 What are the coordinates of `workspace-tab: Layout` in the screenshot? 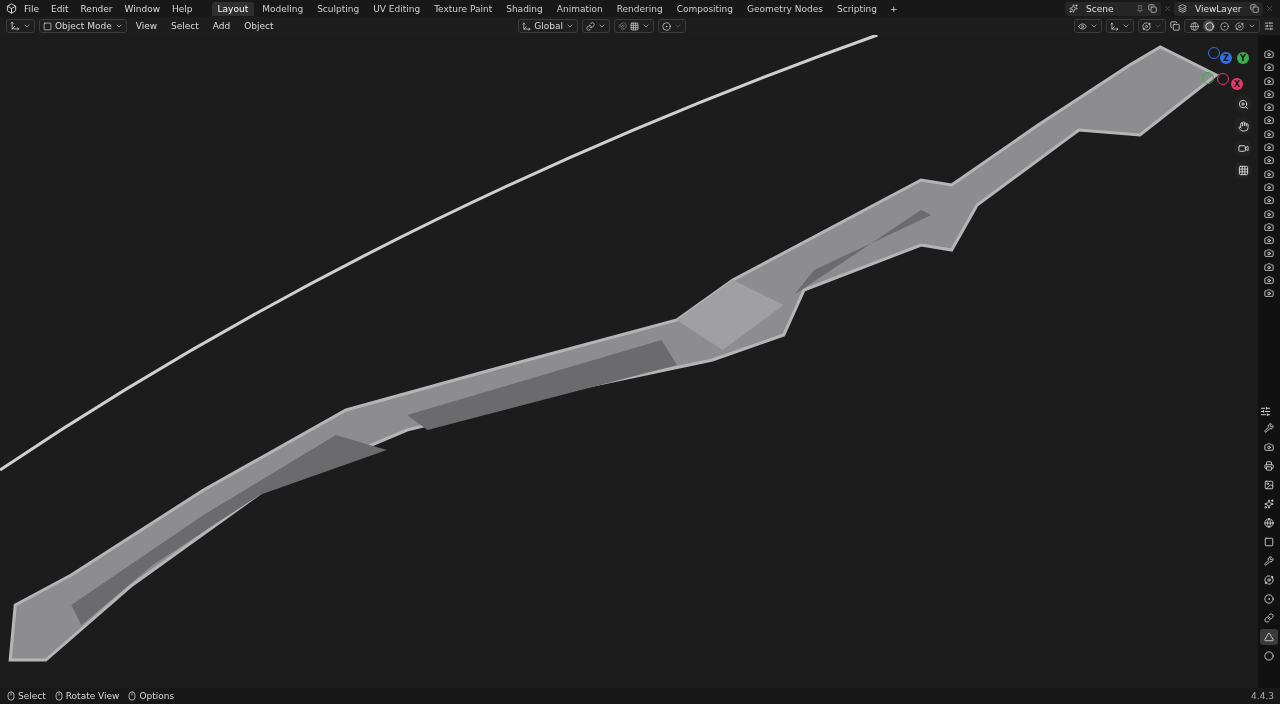 It's located at (233, 8).